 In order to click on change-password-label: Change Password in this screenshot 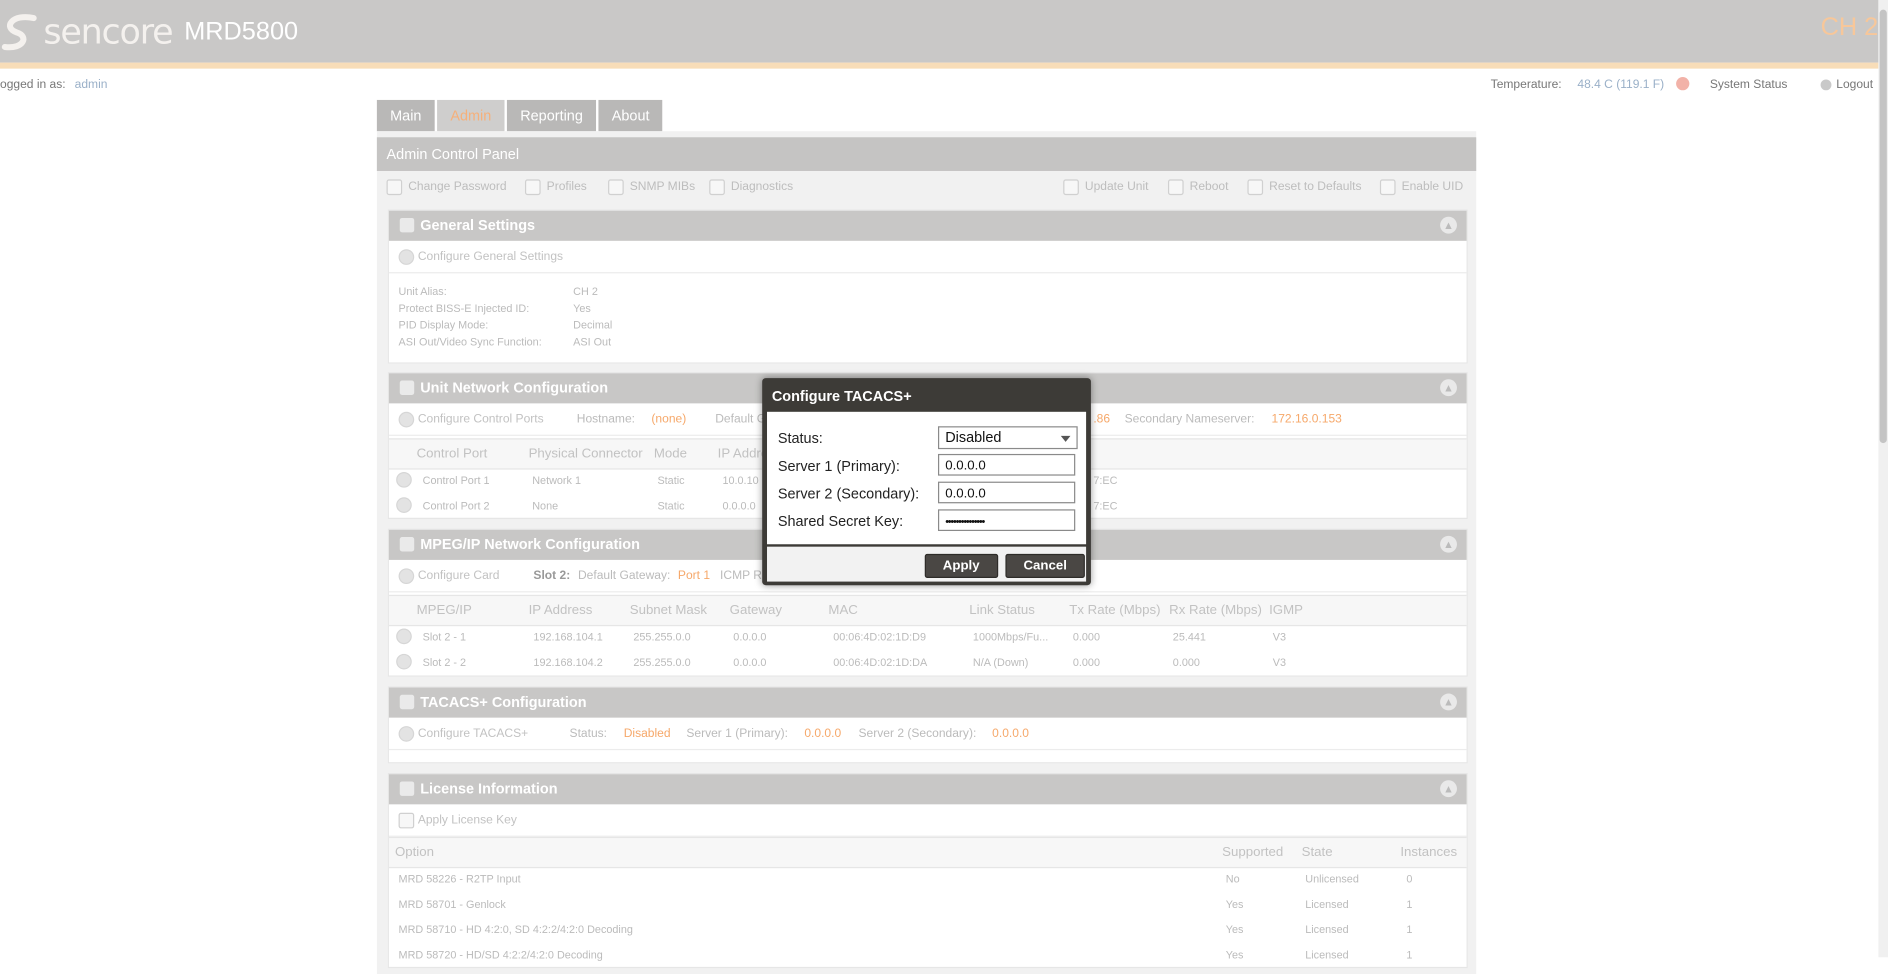, I will do `click(457, 187)`.